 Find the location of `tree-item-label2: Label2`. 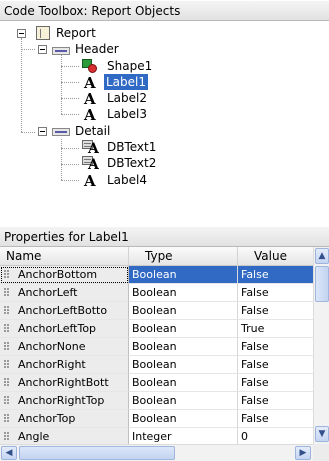

tree-item-label2: Label2 is located at coordinates (127, 98).